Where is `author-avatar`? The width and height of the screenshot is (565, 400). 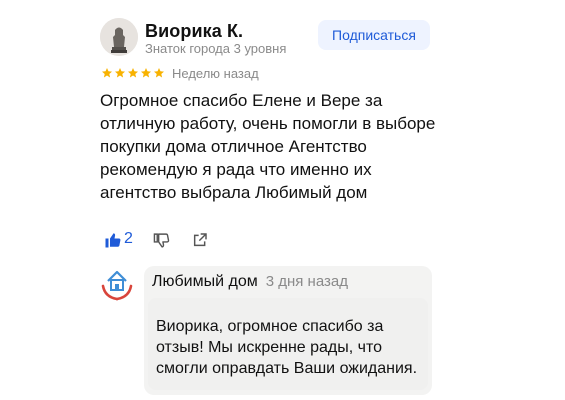 author-avatar is located at coordinates (119, 37).